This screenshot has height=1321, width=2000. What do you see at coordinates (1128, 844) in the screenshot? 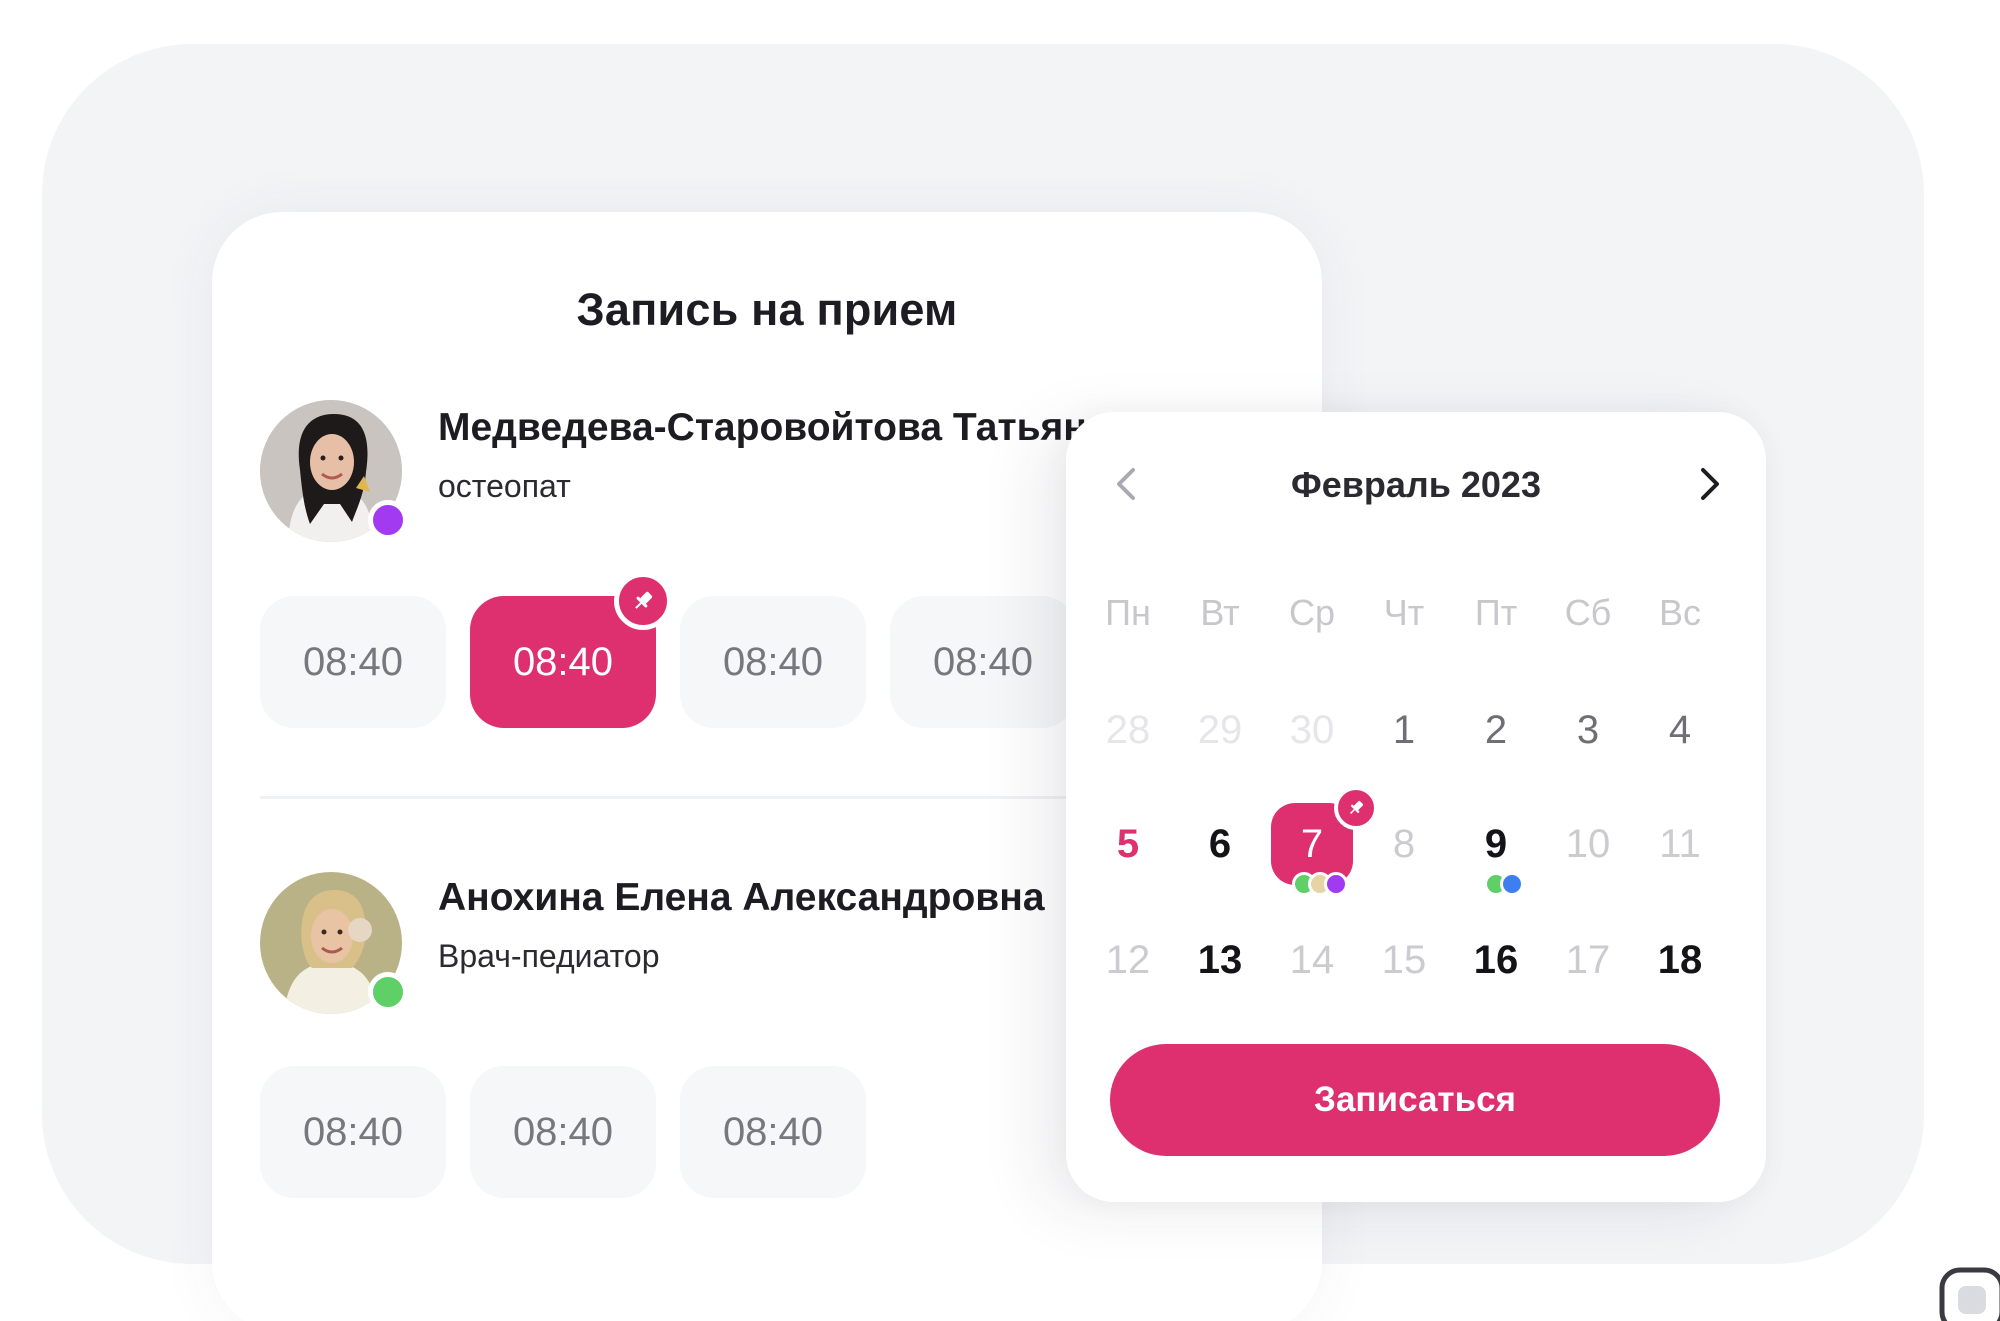
I see `calendar-day-today: 5` at bounding box center [1128, 844].